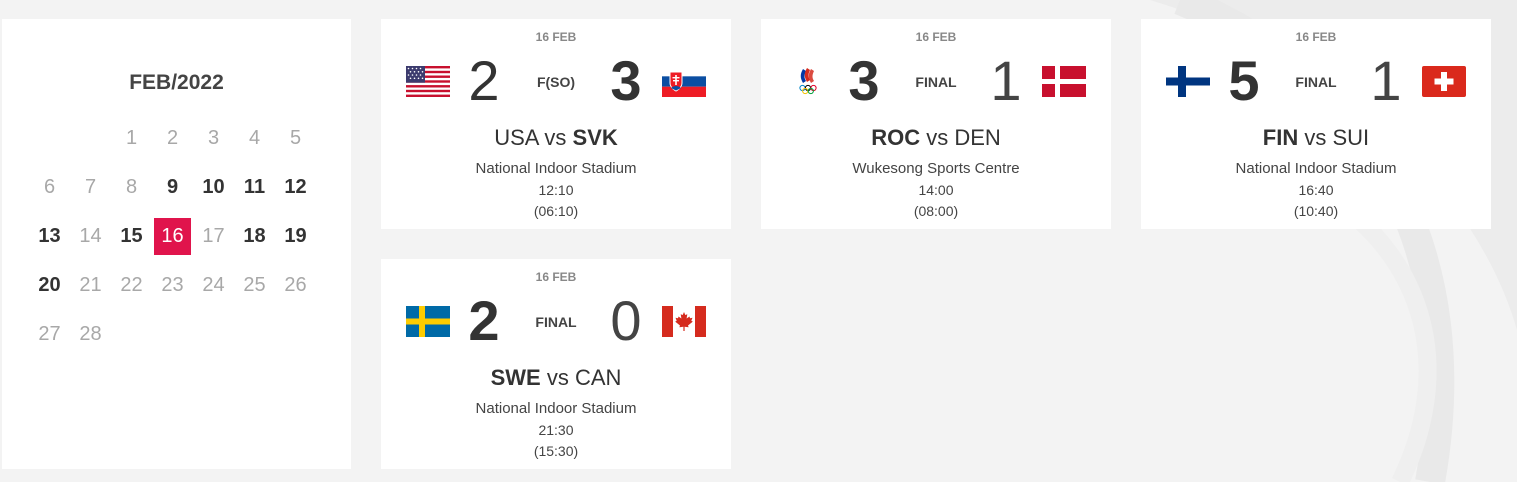 This screenshot has width=1517, height=482. Describe the element at coordinates (936, 211) in the screenshot. I see `match-time-other: (08:00)` at that location.